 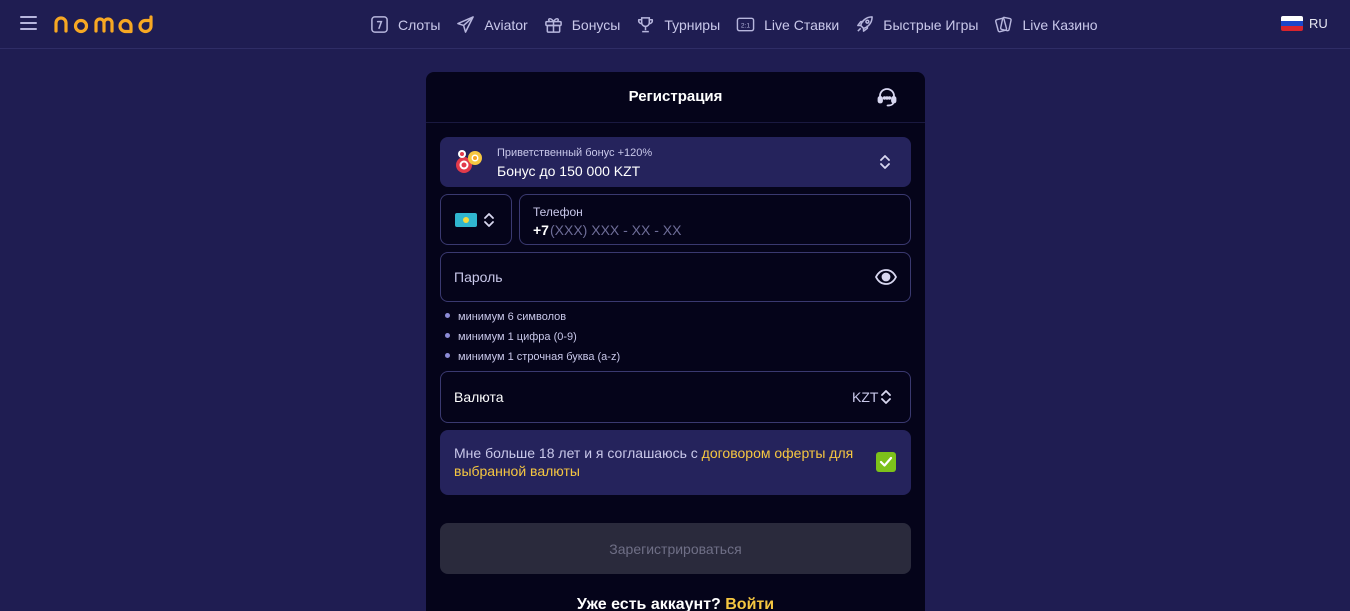 What do you see at coordinates (506, 24) in the screenshot?
I see `nav-label: Aviator` at bounding box center [506, 24].